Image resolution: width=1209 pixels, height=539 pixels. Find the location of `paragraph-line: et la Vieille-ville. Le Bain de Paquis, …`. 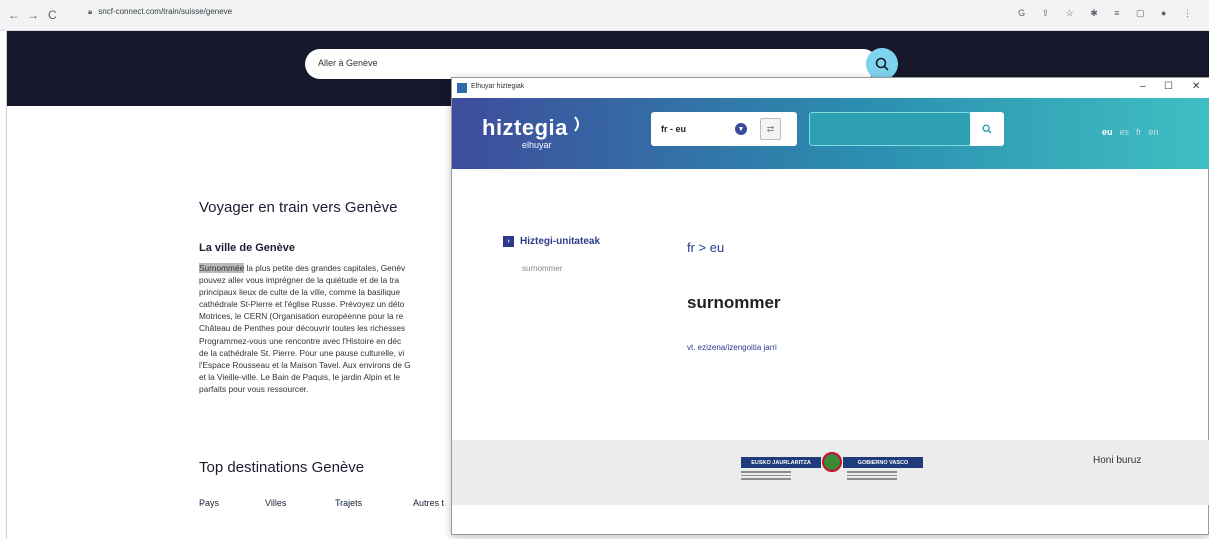

paragraph-line: et la Vieille-ville. Le Bain de Paquis, … is located at coordinates (299, 376).